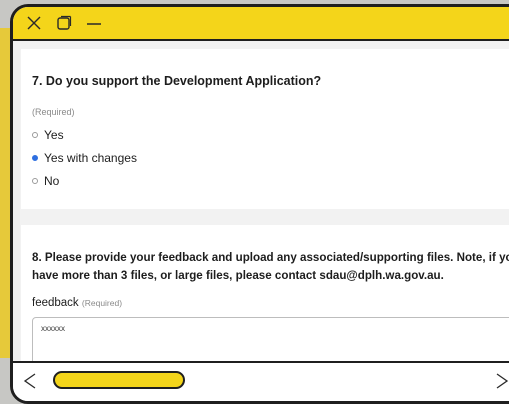 The image size is (509, 404). I want to click on feedback-label-text: feedback, so click(55, 303).